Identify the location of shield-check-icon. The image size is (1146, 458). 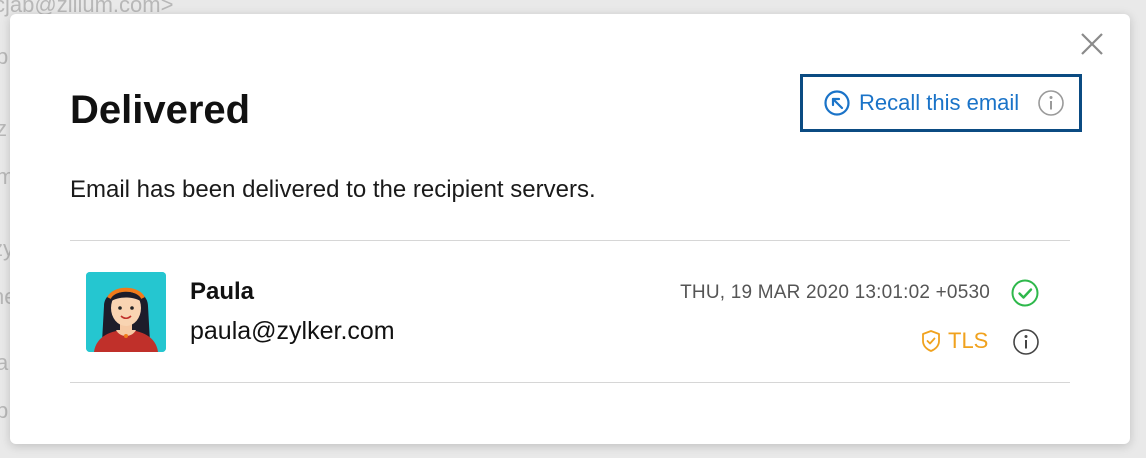
(931, 341).